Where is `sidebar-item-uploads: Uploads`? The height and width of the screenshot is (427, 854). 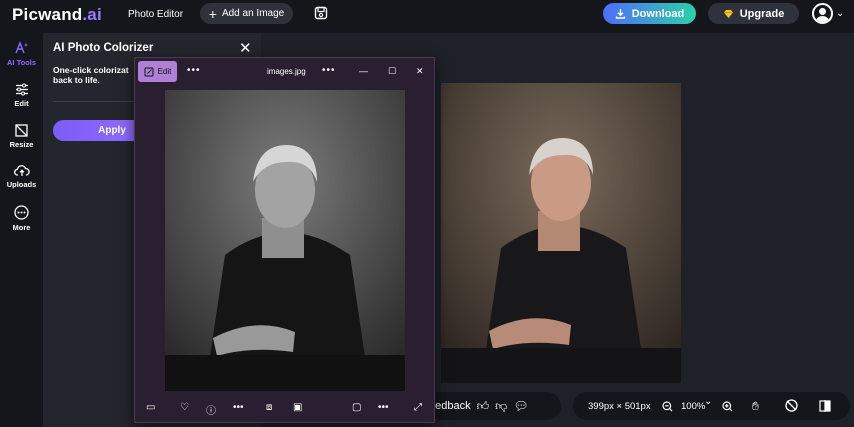 sidebar-item-uploads: Uploads is located at coordinates (21, 176).